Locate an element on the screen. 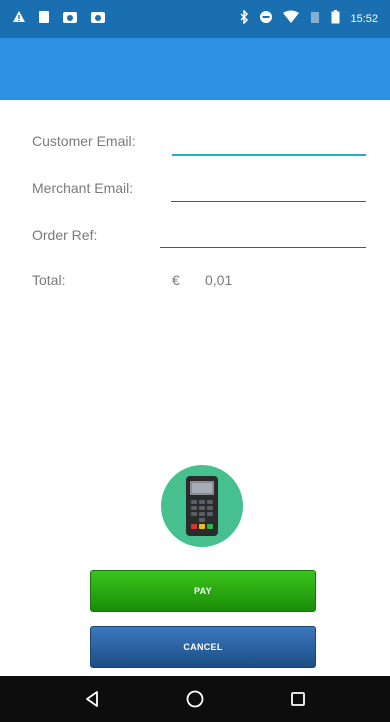 This screenshot has width=390, height=722. cancel-button-label: CANCEL is located at coordinates (203, 647).